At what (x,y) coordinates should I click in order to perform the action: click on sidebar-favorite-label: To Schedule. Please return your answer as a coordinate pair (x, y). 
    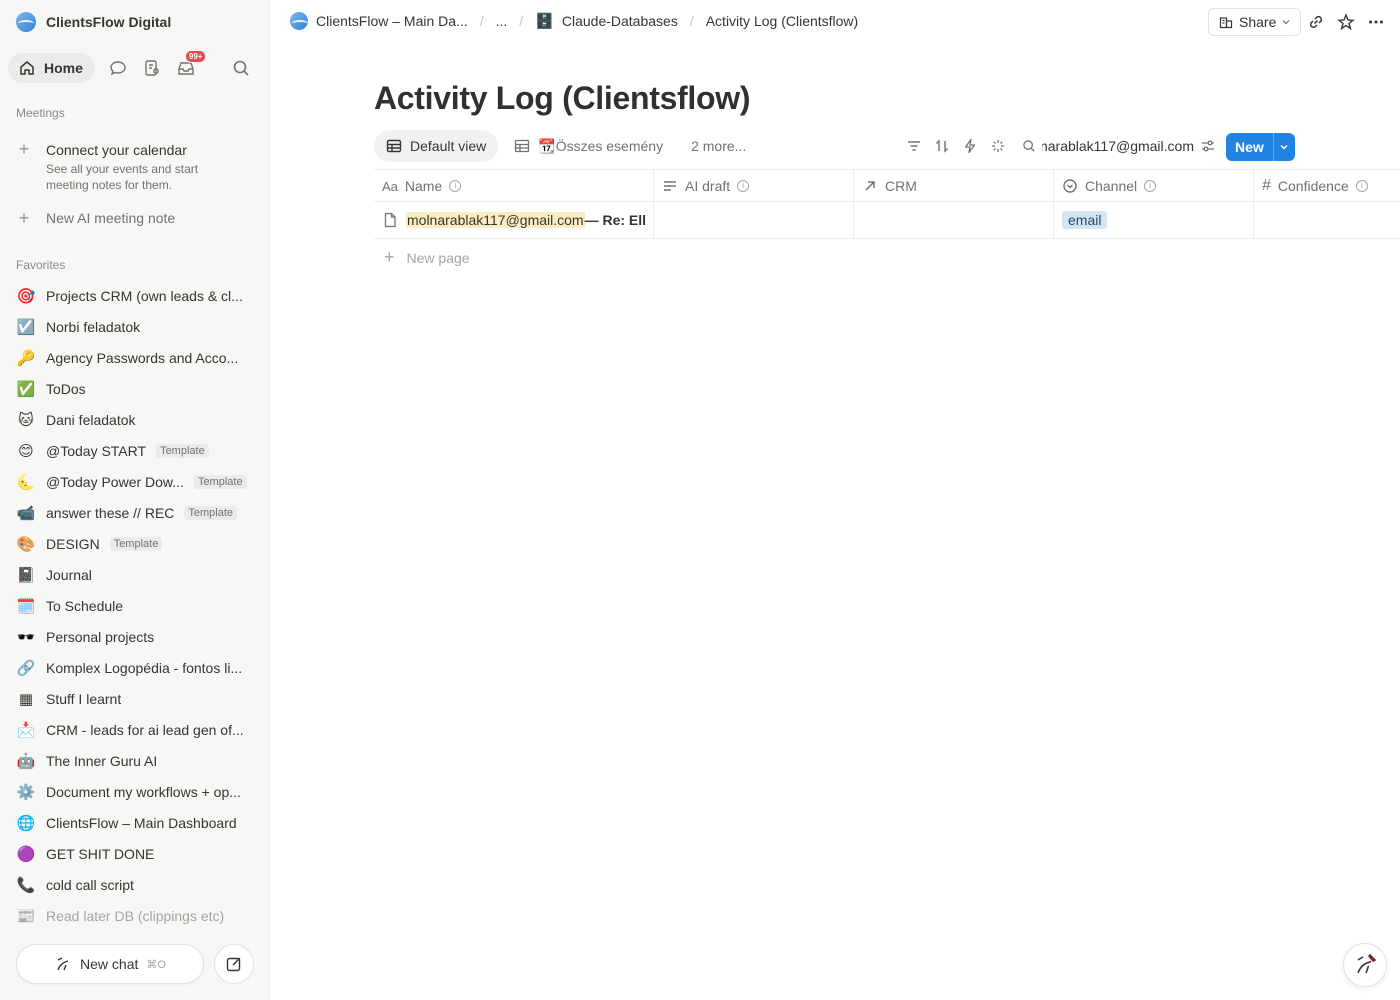
    Looking at the image, I should click on (85, 605).